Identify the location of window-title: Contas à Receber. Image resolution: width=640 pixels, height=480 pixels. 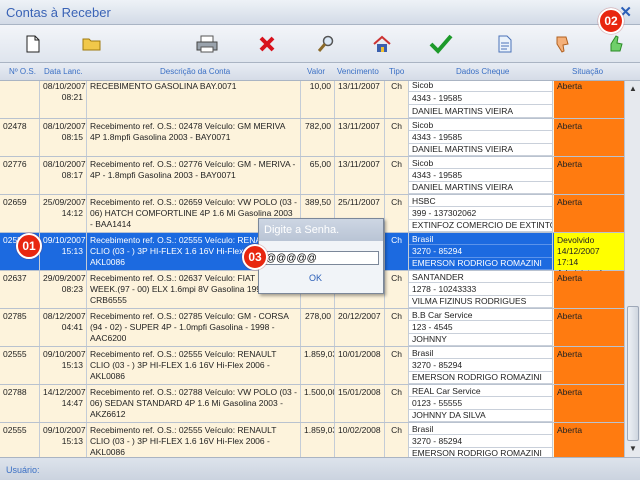
(58, 12).